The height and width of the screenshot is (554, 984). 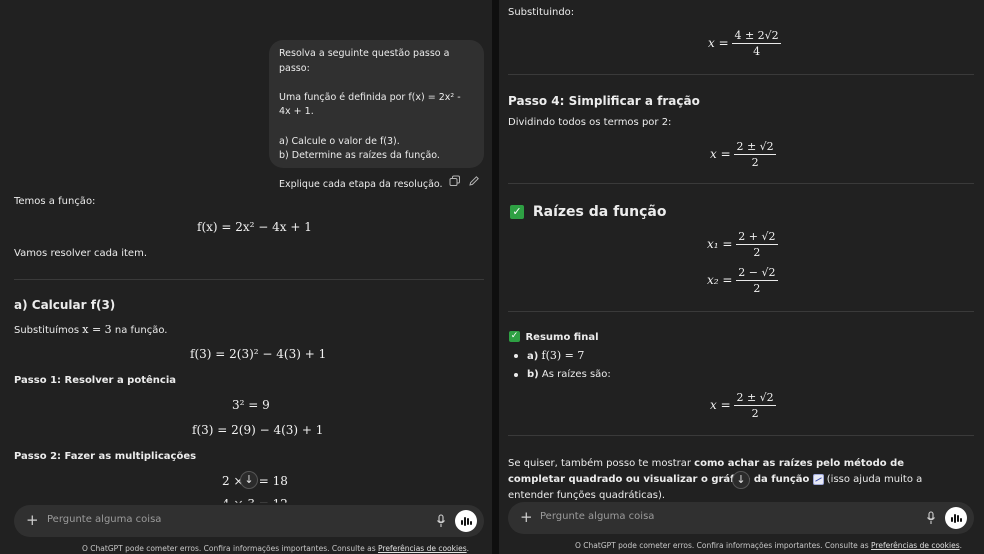 I want to click on equation-f3-step: f(3) = 2(9) − 4(3) + 1, so click(x=258, y=430).